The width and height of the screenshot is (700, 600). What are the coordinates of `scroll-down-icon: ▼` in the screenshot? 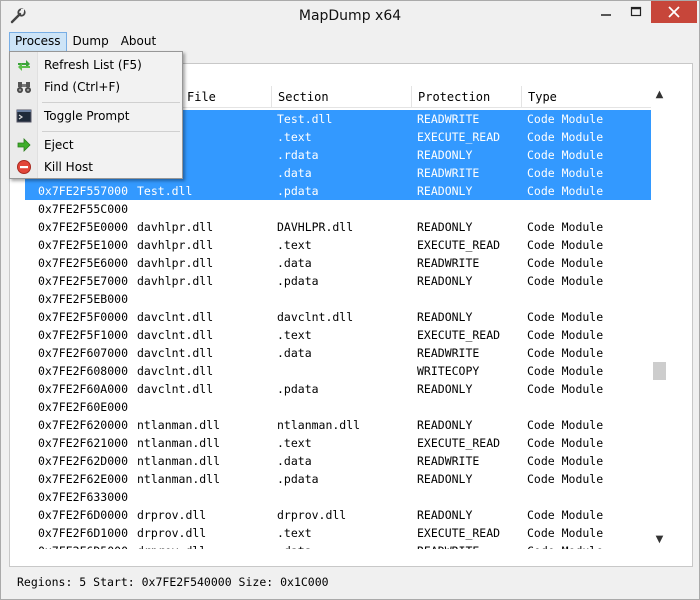 It's located at (659, 540).